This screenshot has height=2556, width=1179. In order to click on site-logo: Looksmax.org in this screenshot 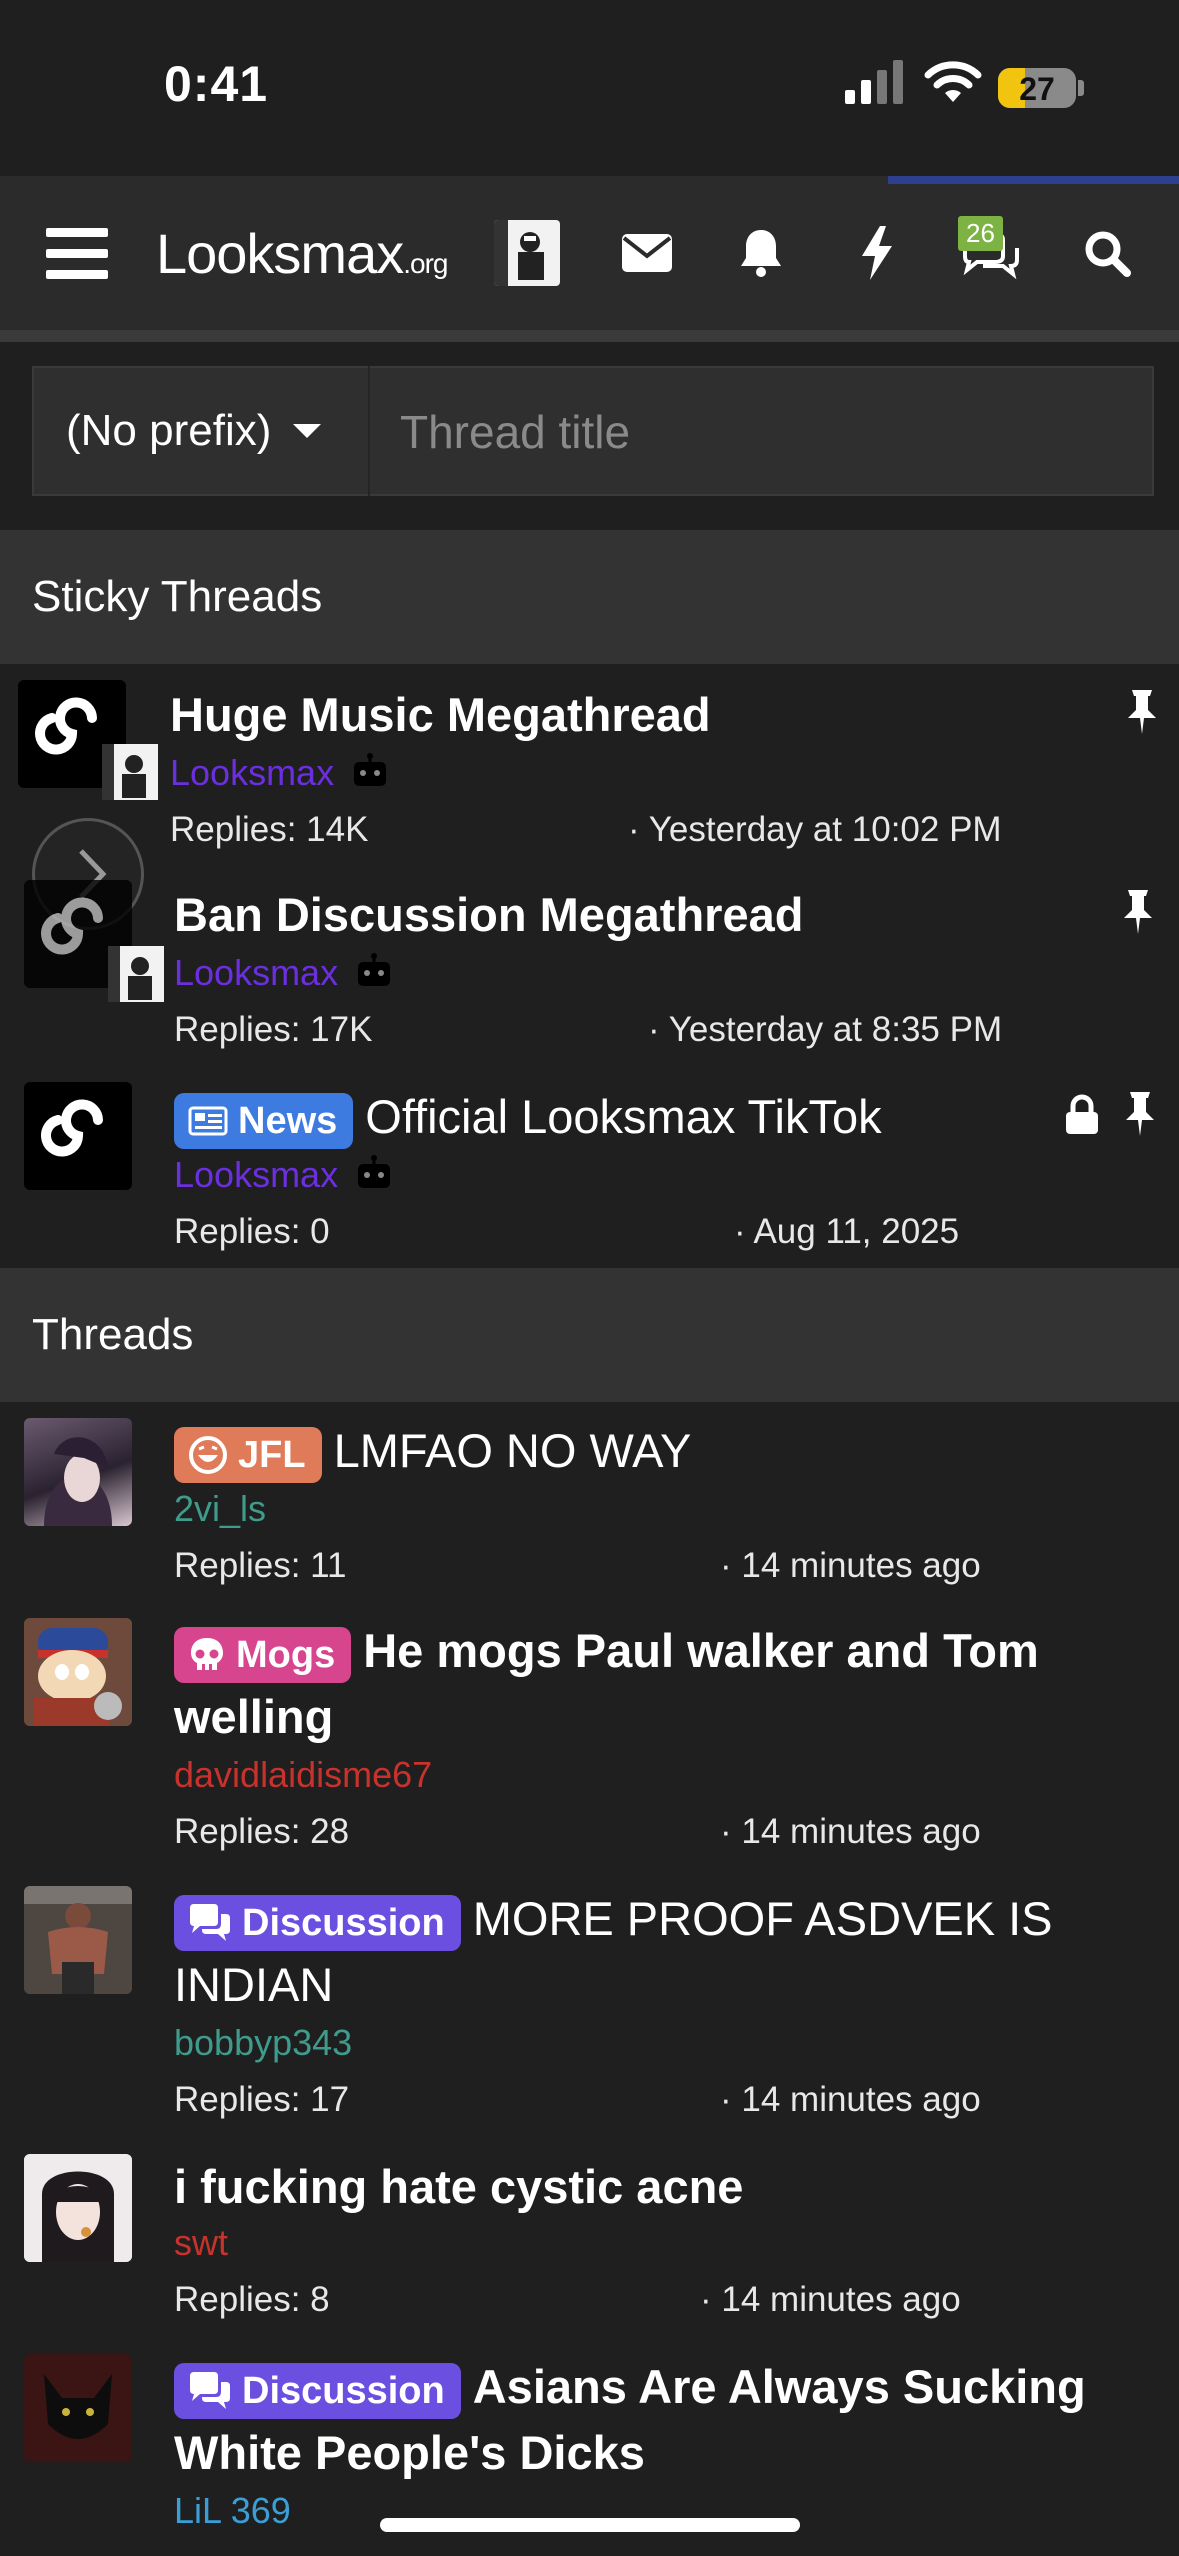, I will do `click(302, 253)`.